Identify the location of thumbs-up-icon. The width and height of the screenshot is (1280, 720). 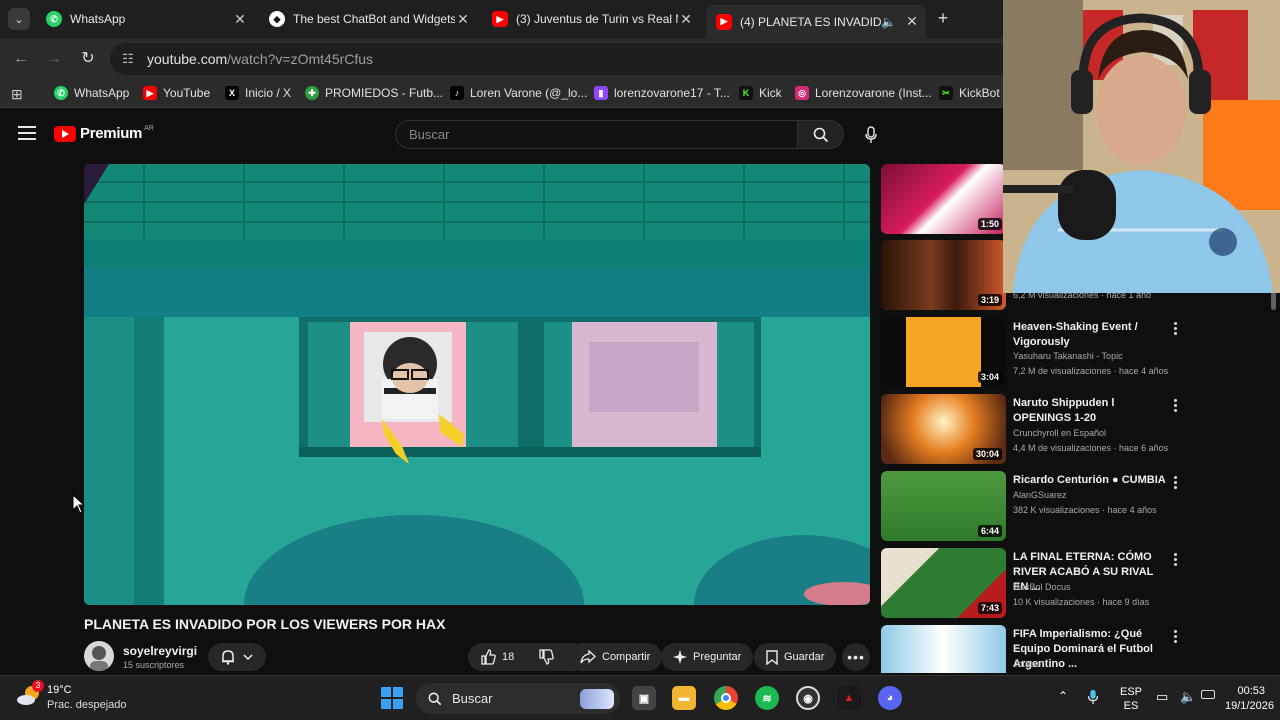
(488, 657).